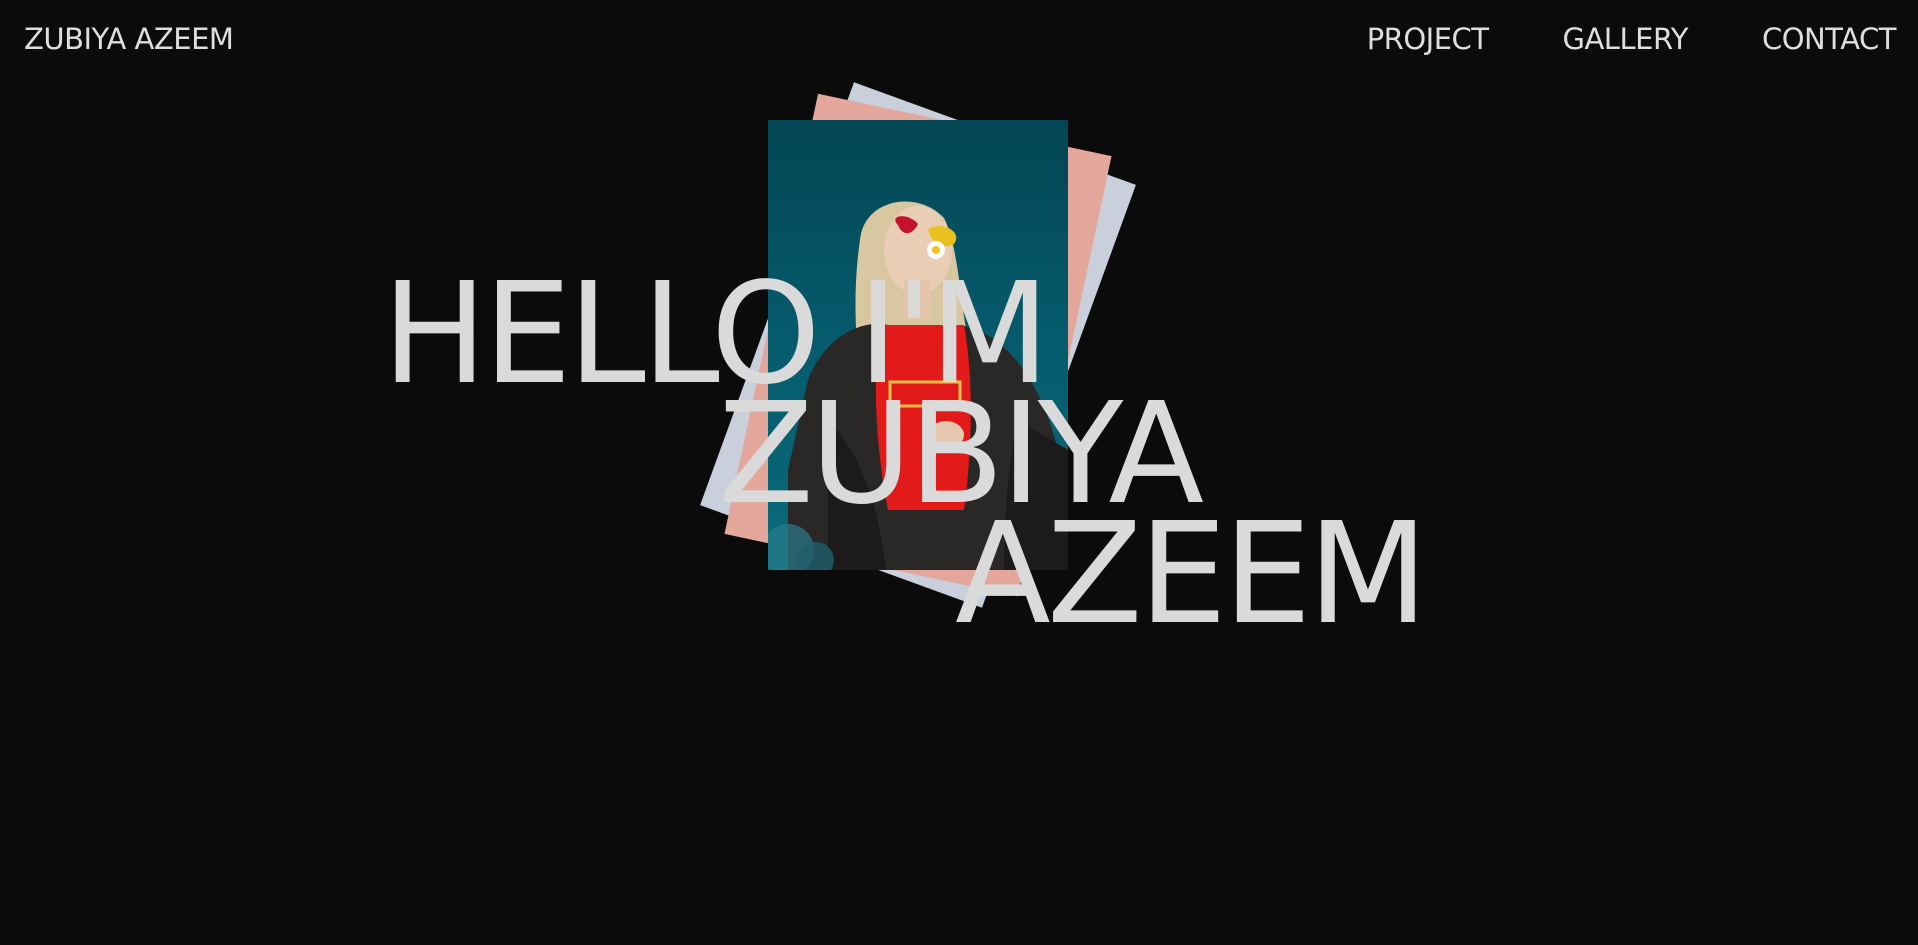  What do you see at coordinates (1191, 574) in the screenshot?
I see `hero-line-last-name: AZEEM` at bounding box center [1191, 574].